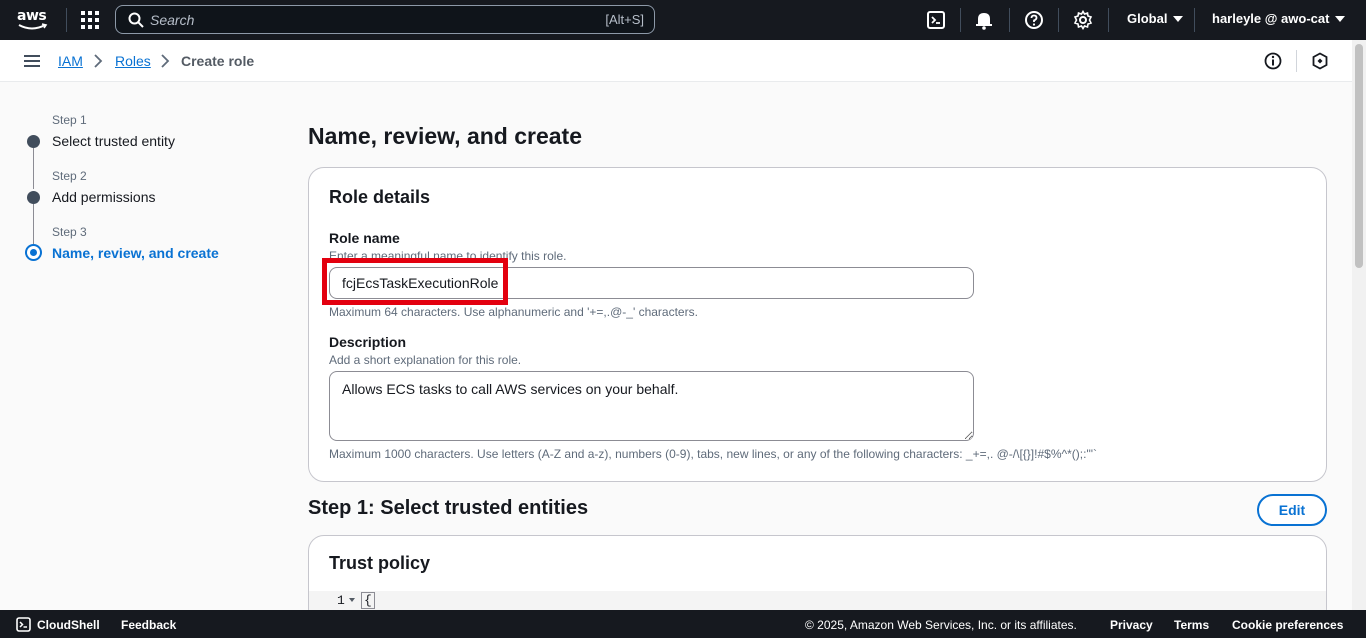 Image resolution: width=1366 pixels, height=638 pixels. What do you see at coordinates (445, 136) in the screenshot?
I see `page-title: Name, review, and create` at bounding box center [445, 136].